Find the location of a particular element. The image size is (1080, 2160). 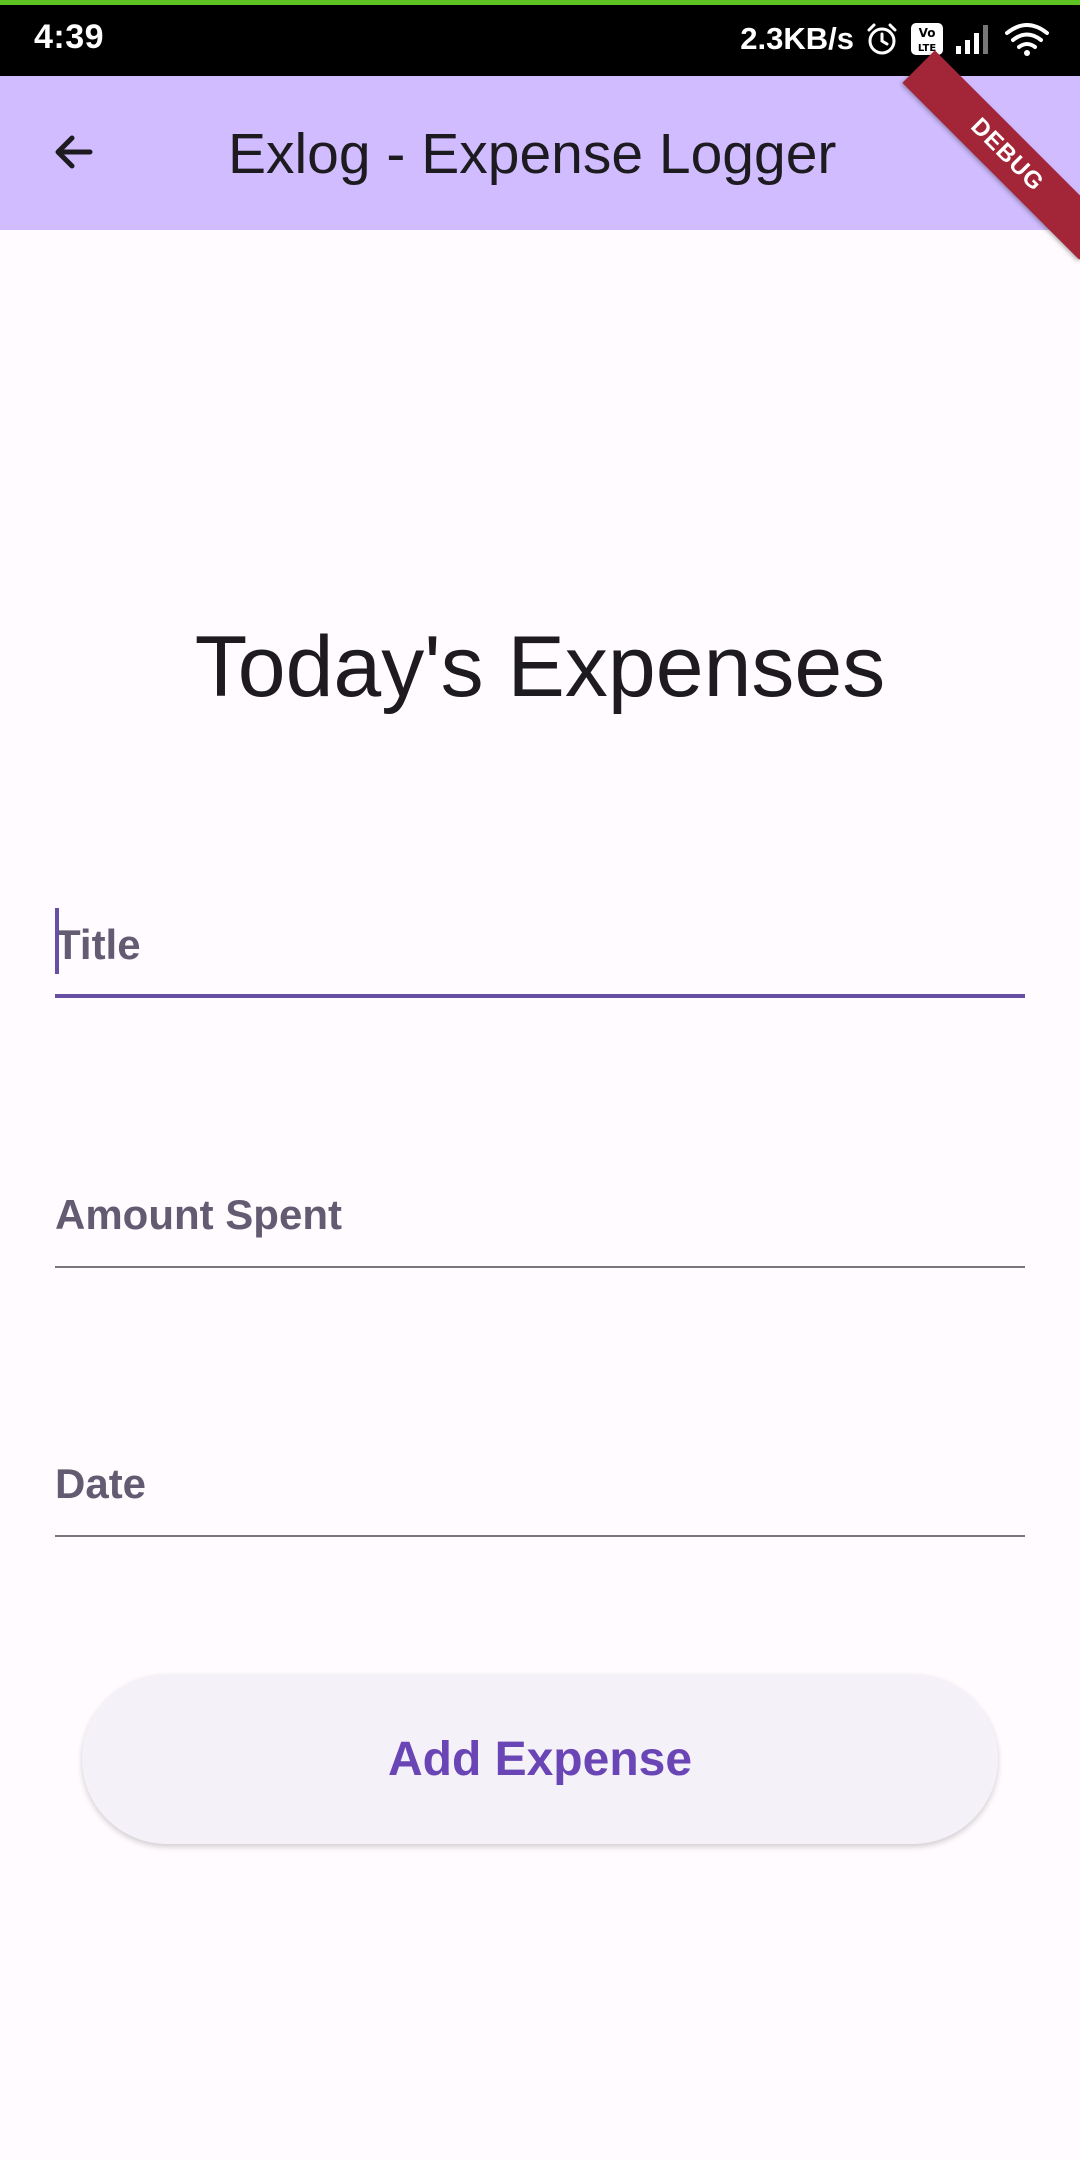

arrow-back-icon is located at coordinates (74, 154).